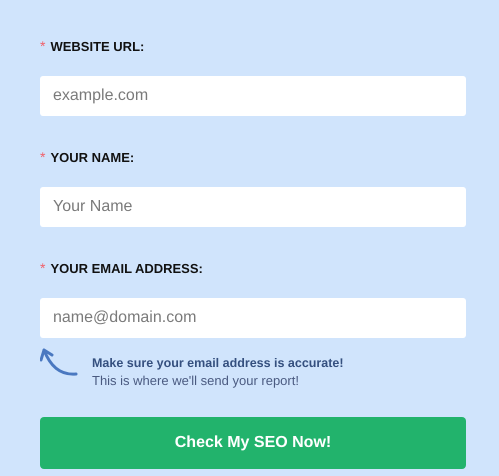  I want to click on input-field: Your Name, so click(253, 207).